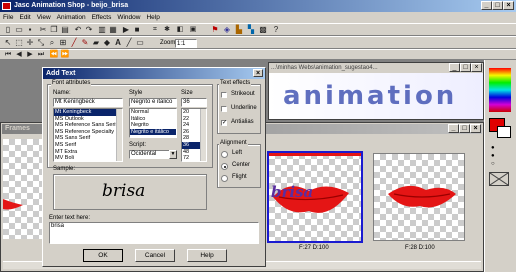  I want to click on help-button: Help, so click(207, 255).